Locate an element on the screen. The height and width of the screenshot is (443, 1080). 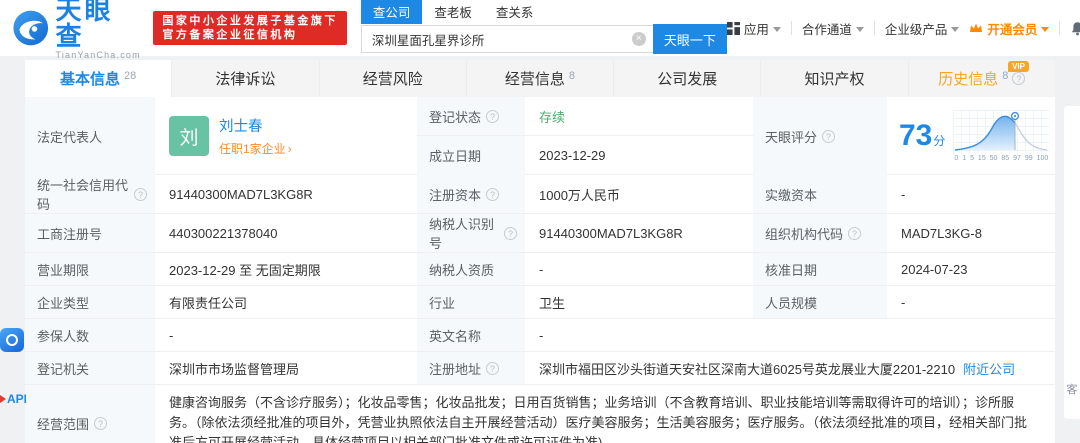
reg-status-value: 存续 is located at coordinates (552, 117).